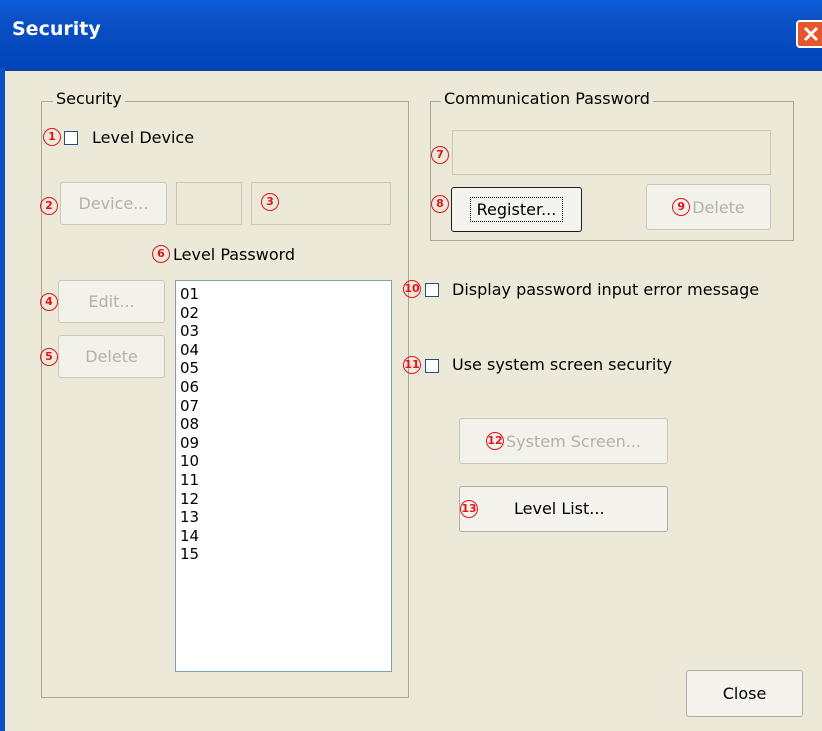  Describe the element at coordinates (56, 29) in the screenshot. I see `window-title: Security` at that location.